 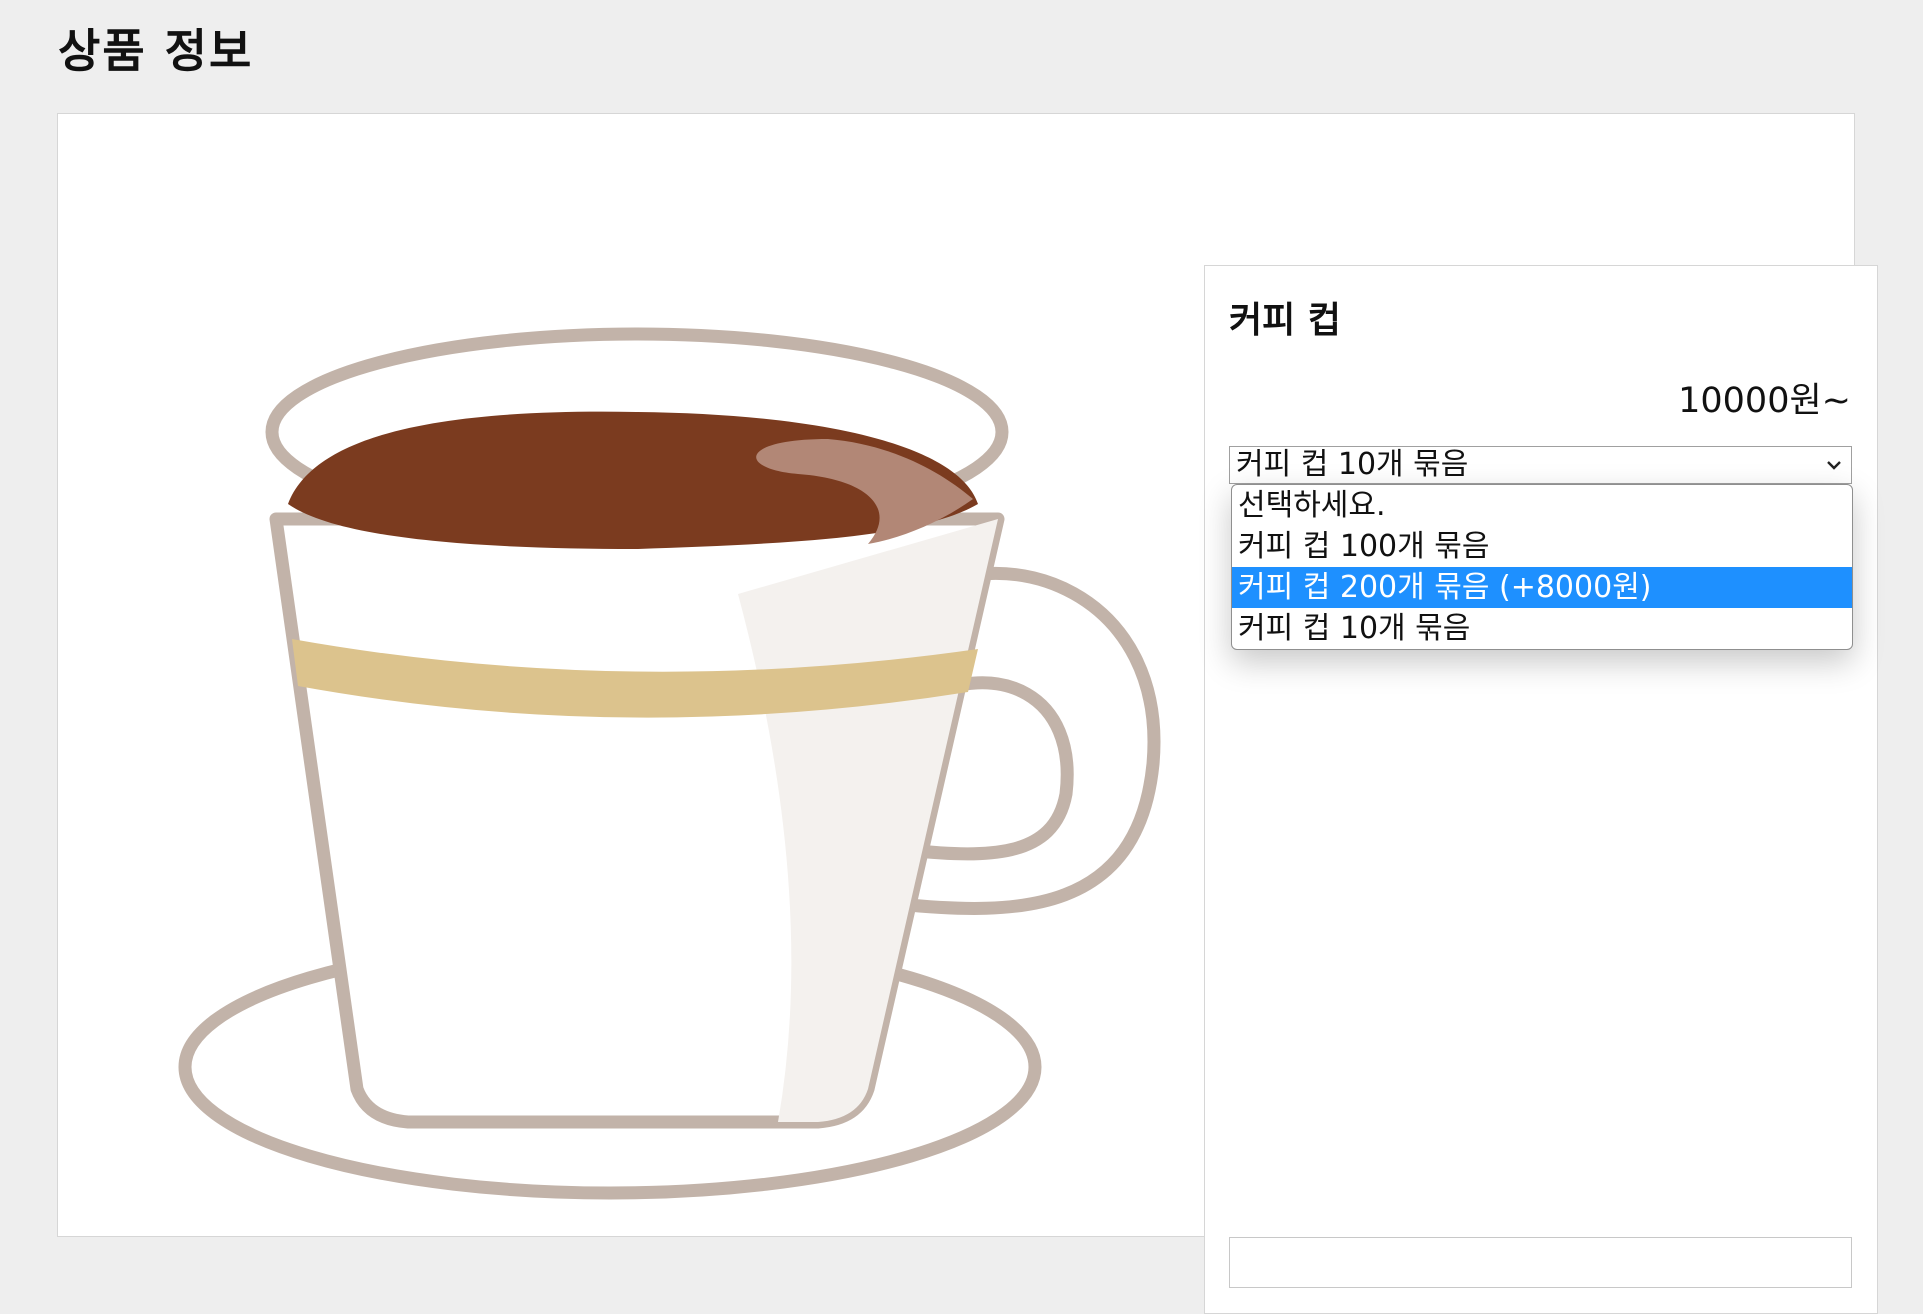 I want to click on option-select: 커피 컵 10개 묶음, so click(x=1540, y=465).